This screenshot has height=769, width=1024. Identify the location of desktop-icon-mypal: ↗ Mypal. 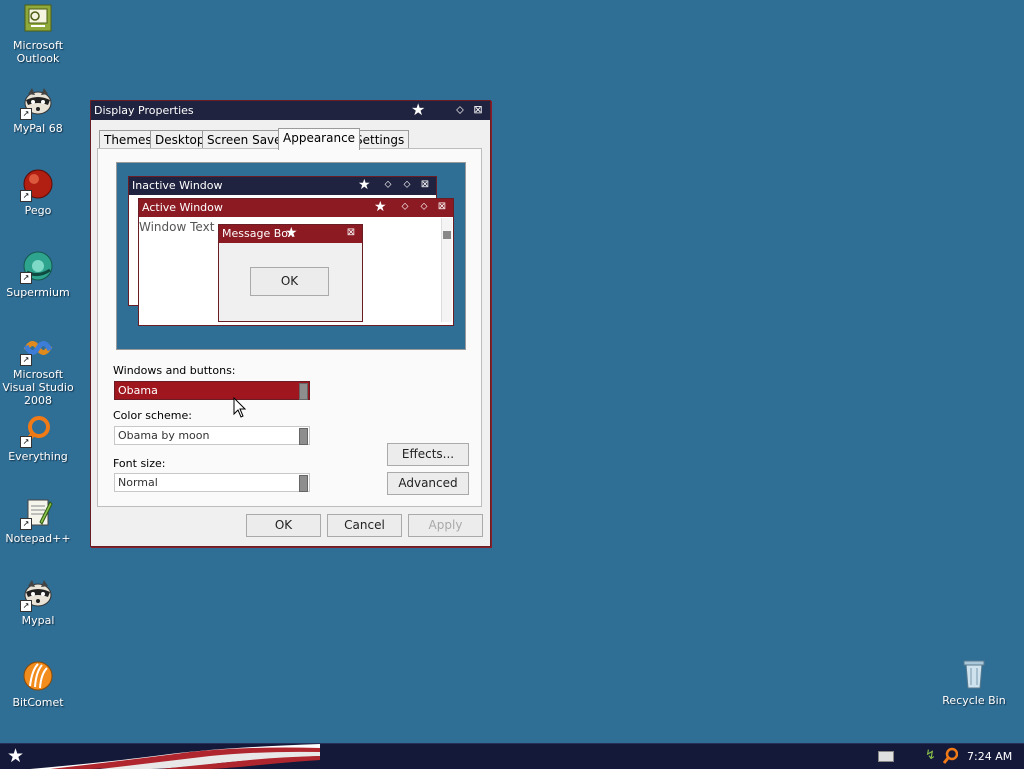
(38, 602).